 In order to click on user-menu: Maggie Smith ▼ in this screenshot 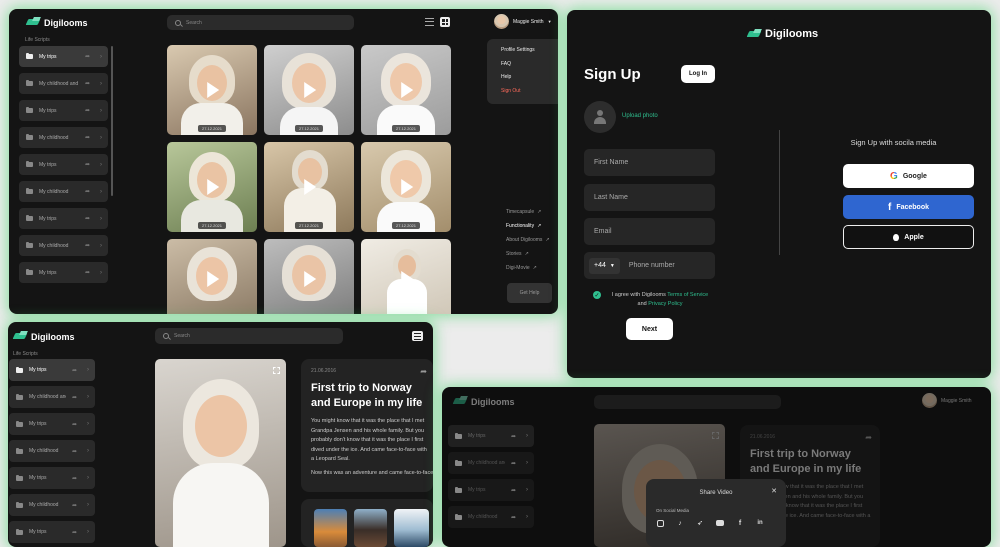, I will do `click(523, 21)`.